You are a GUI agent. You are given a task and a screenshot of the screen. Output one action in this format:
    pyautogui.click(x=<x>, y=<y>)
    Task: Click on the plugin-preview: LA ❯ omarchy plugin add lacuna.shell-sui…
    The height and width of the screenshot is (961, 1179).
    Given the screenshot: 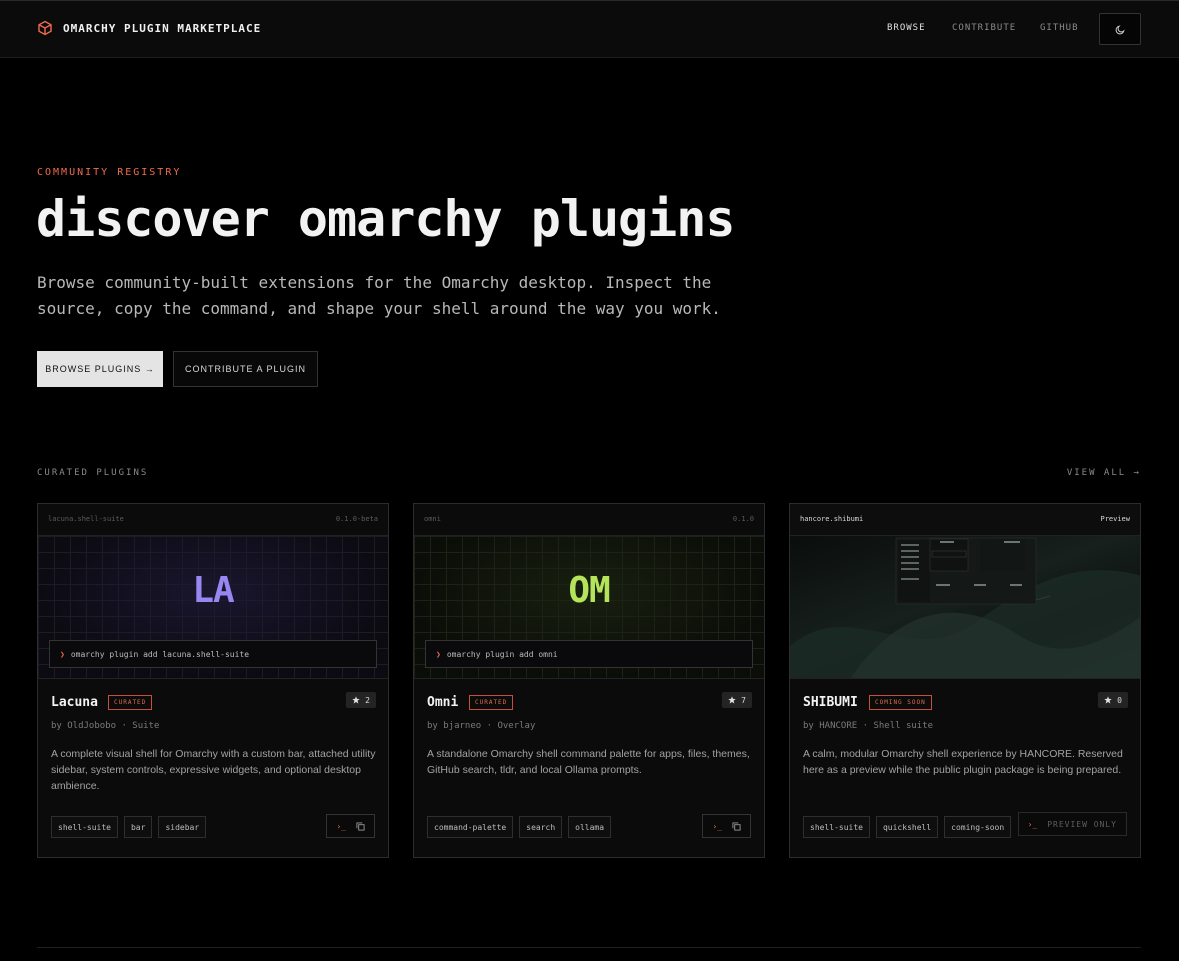 What is the action you would take?
    pyautogui.click(x=213, y=607)
    